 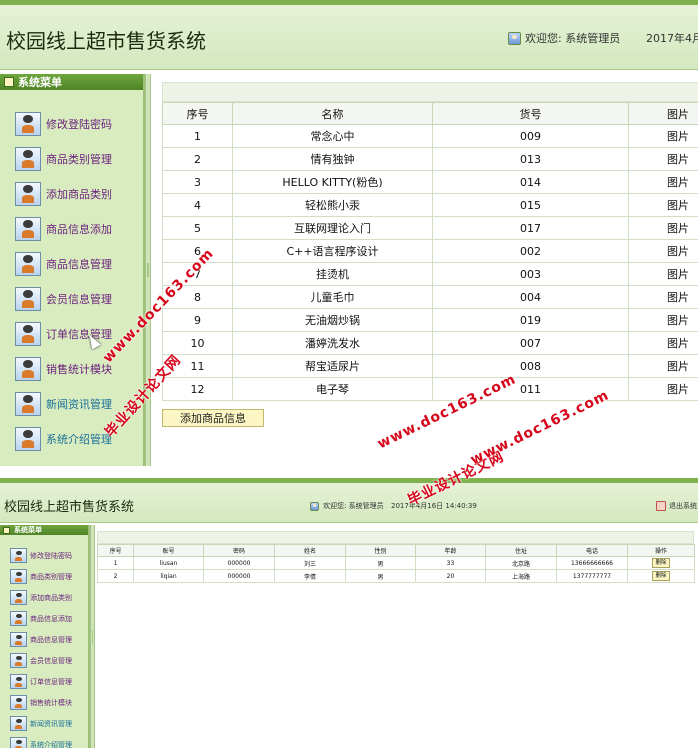 I want to click on column-header: 账号, so click(x=168, y=550).